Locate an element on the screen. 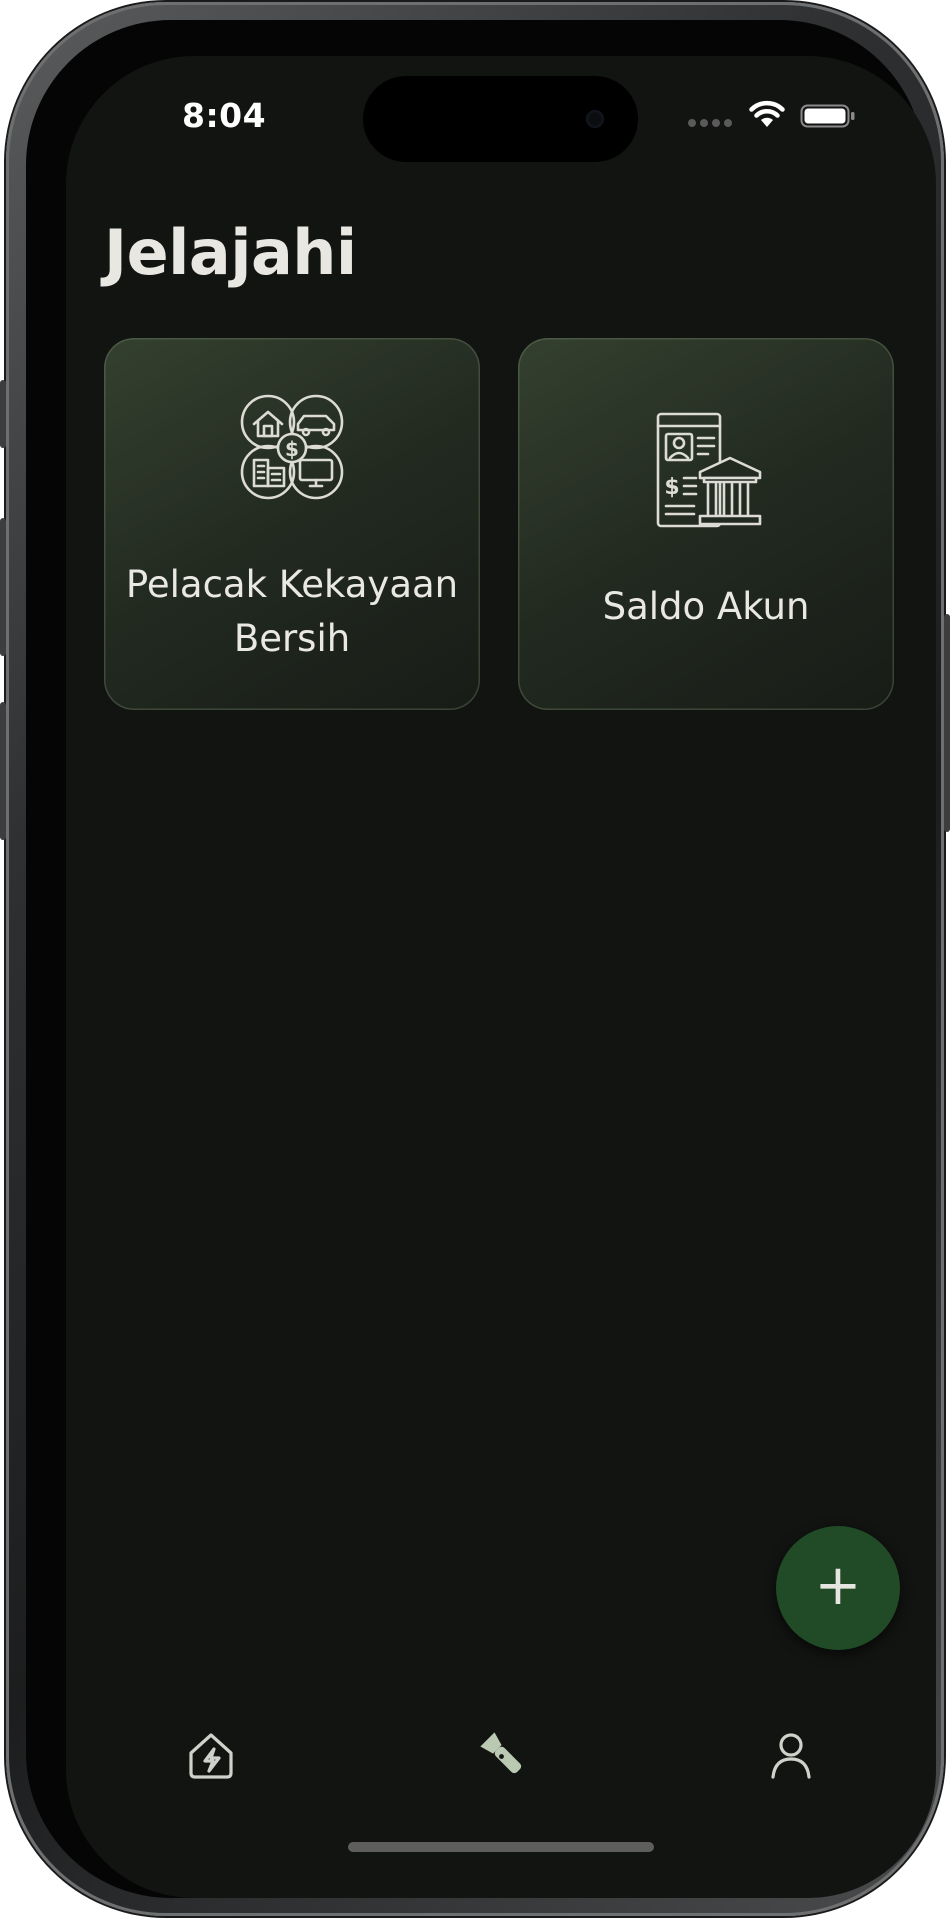 The image size is (950, 1920). nav-explore is located at coordinates (503, 1755).